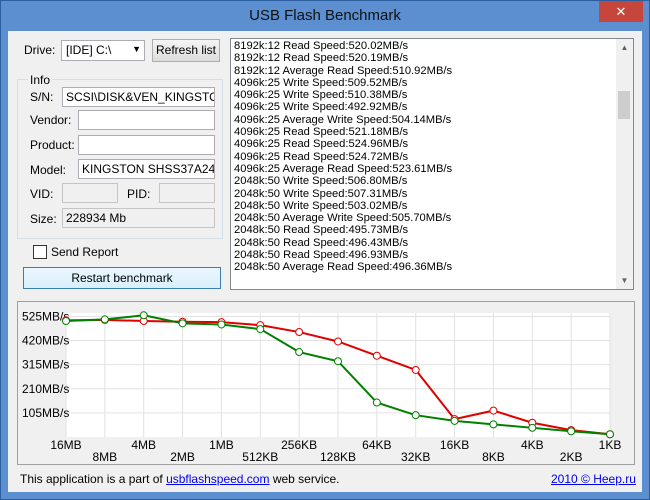  What do you see at coordinates (143, 445) in the screenshot?
I see `x-tick-label: 4MB` at bounding box center [143, 445].